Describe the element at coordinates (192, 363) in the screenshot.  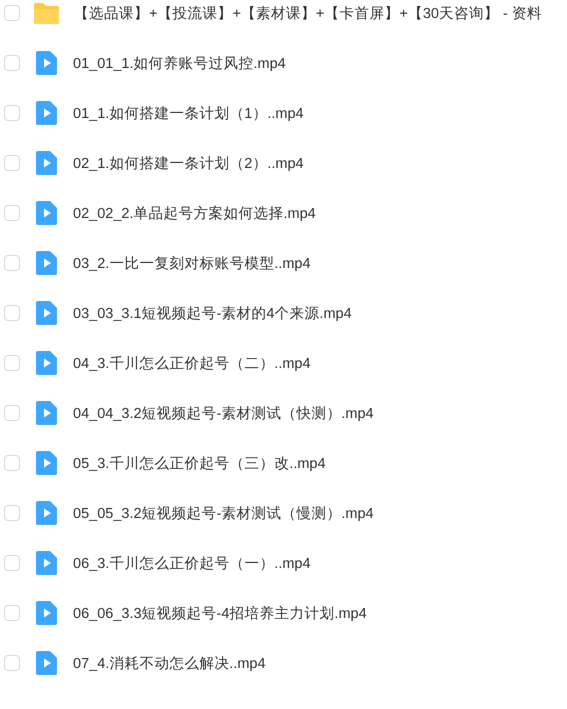
I see `file-name: 04_3.千川怎么正价起号（二）..mp4` at that location.